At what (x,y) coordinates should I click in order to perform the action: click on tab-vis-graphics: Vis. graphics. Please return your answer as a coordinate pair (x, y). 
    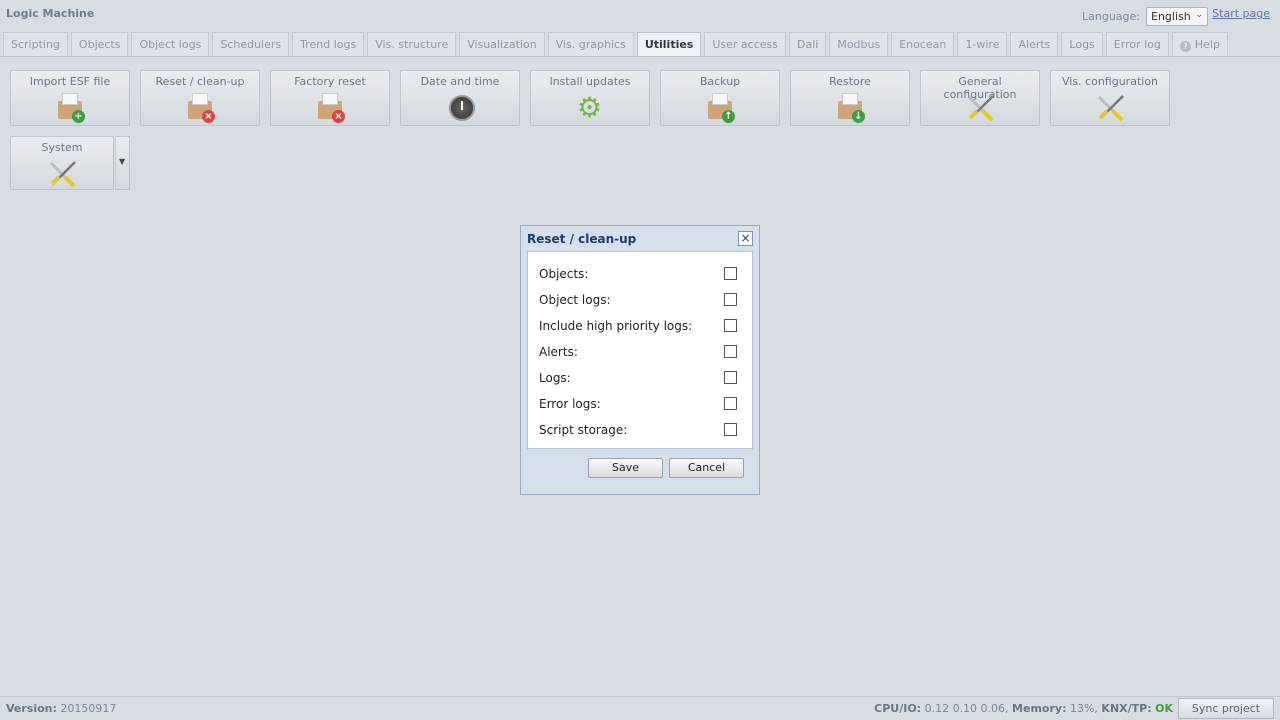
    Looking at the image, I should click on (590, 44).